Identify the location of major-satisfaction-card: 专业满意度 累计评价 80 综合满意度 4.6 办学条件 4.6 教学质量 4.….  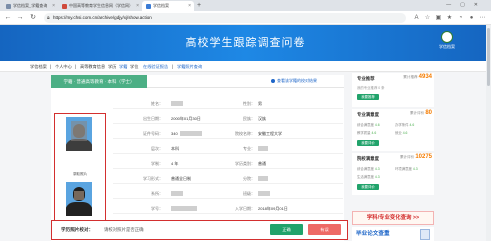
(393, 130).